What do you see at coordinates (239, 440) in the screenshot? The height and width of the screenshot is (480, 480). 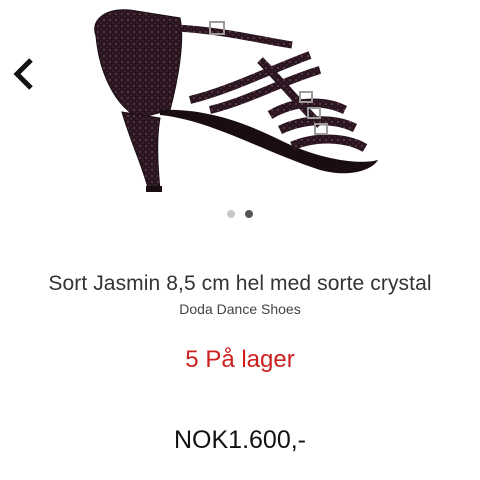 I see `product-price: NOK1.600,-` at bounding box center [239, 440].